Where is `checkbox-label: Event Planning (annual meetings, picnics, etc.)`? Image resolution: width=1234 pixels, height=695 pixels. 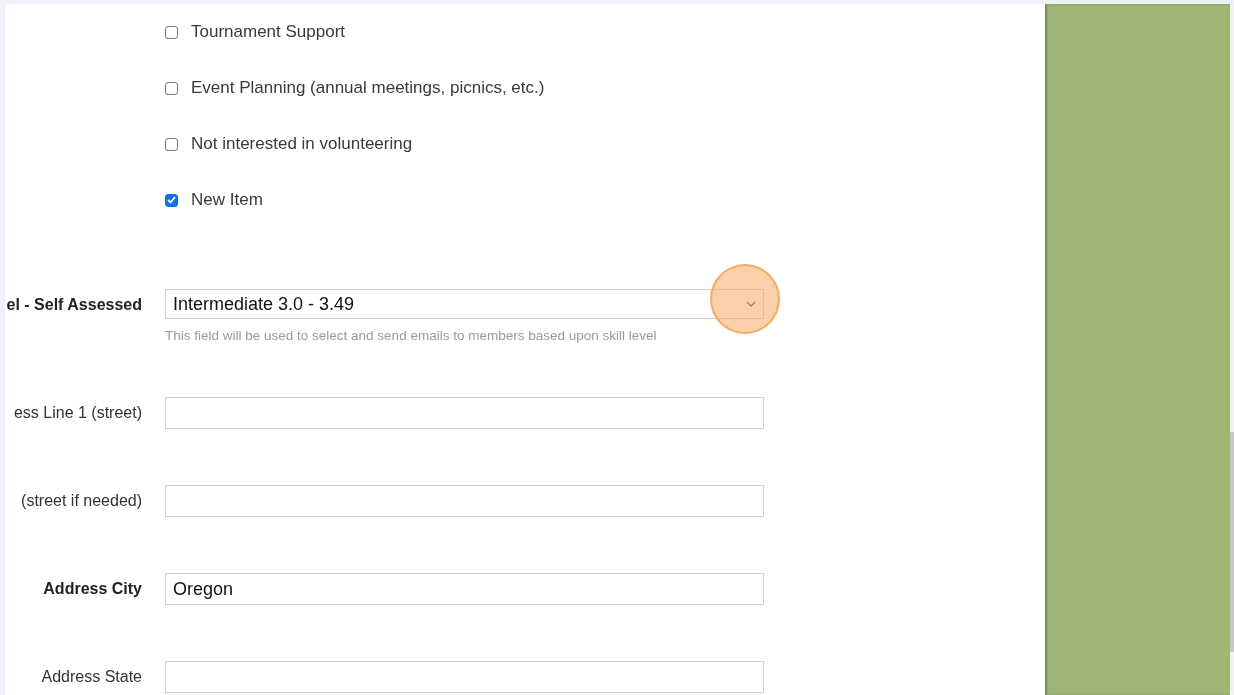
checkbox-label: Event Planning (annual meetings, picnics, etc.) is located at coordinates (368, 88).